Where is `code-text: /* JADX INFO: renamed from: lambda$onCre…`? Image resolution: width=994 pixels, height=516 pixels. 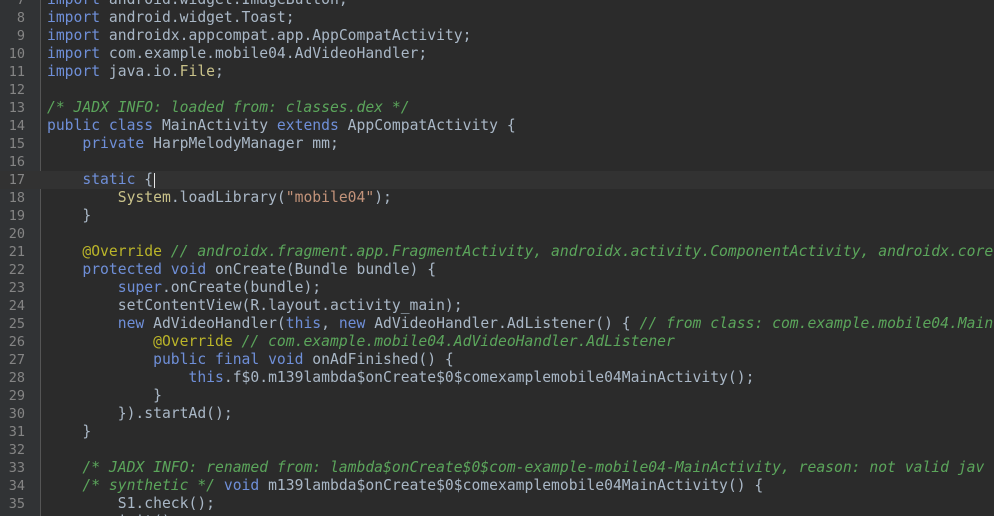
code-text: /* JADX INFO: renamed from: lambda$onCre… is located at coordinates (515, 468).